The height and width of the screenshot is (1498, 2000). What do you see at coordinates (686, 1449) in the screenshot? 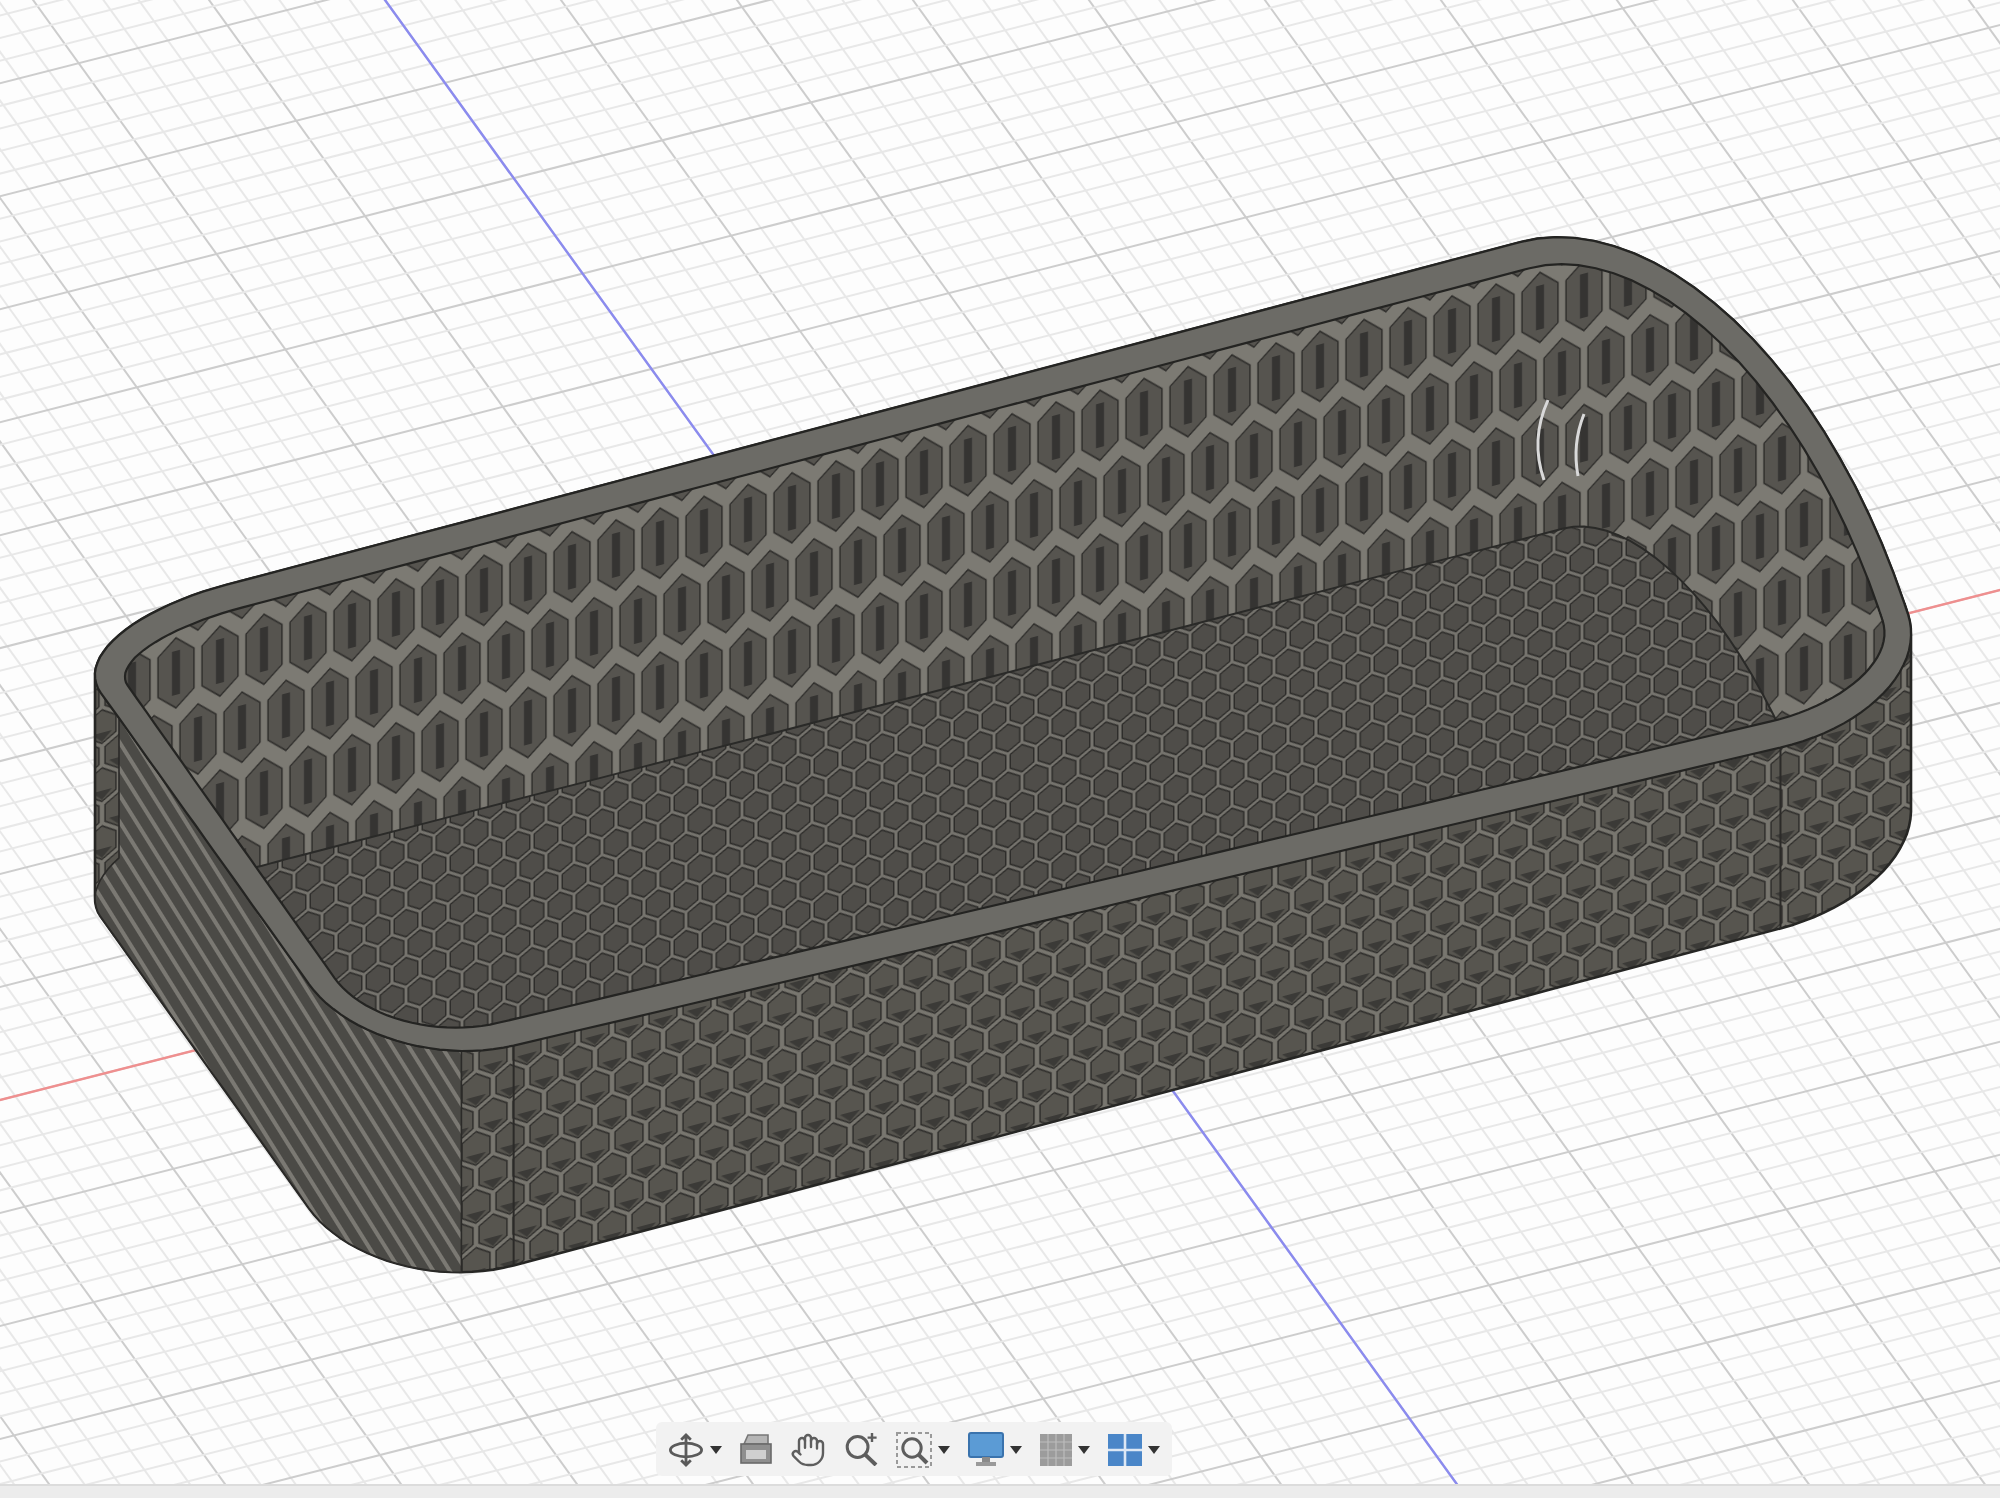
I see `orbit-icon` at bounding box center [686, 1449].